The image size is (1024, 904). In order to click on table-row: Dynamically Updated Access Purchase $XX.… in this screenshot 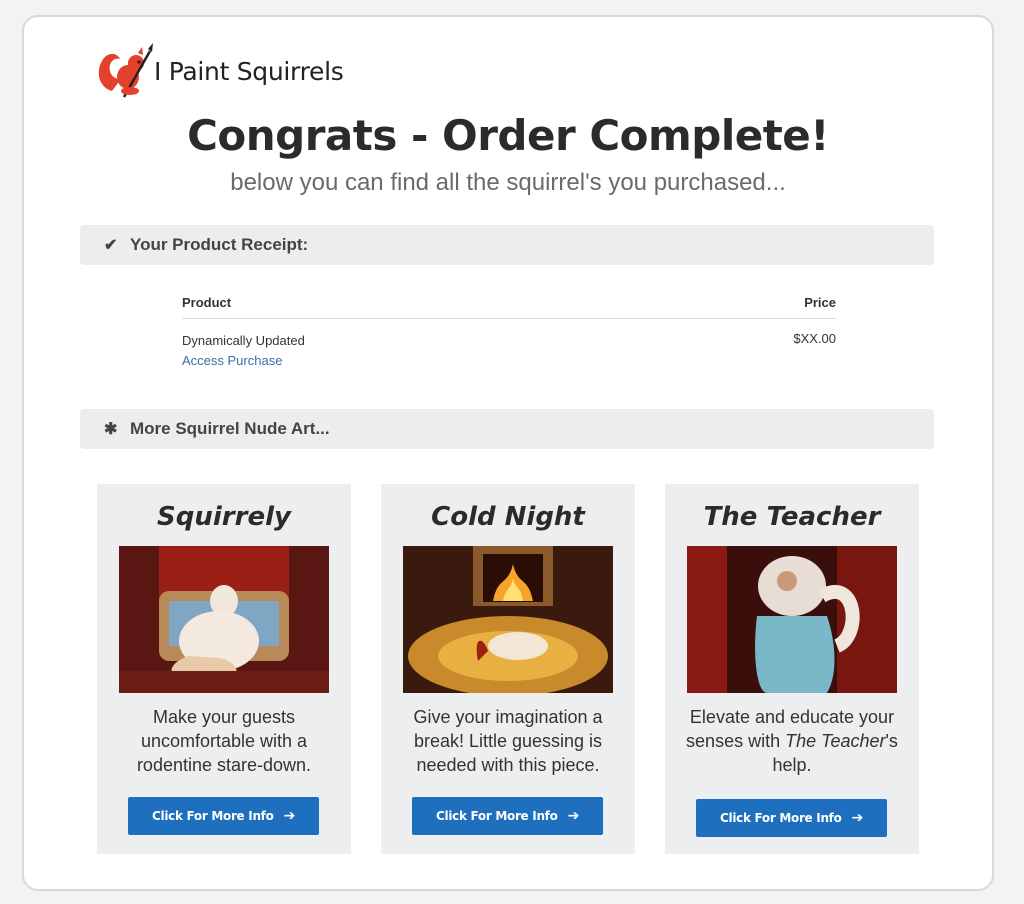, I will do `click(509, 345)`.